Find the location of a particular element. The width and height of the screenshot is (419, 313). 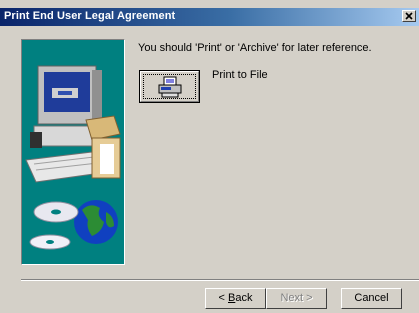

print-to-file-label: Print to File is located at coordinates (240, 75).